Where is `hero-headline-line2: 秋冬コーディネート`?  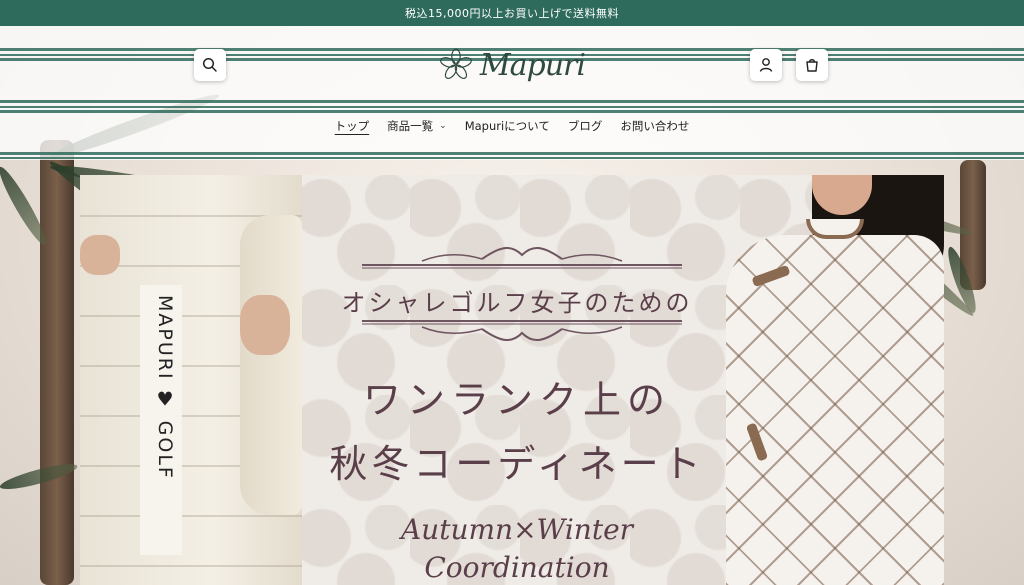
hero-headline-line2: 秋冬コーディネート is located at coordinates (517, 464).